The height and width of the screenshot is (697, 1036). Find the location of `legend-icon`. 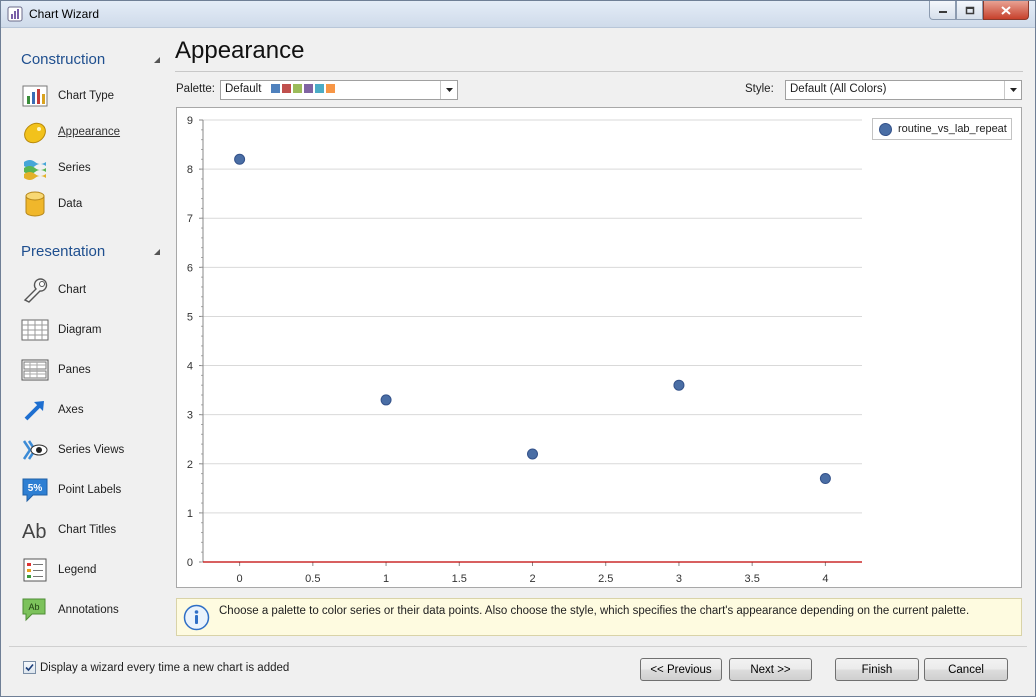

legend-icon is located at coordinates (35, 570).